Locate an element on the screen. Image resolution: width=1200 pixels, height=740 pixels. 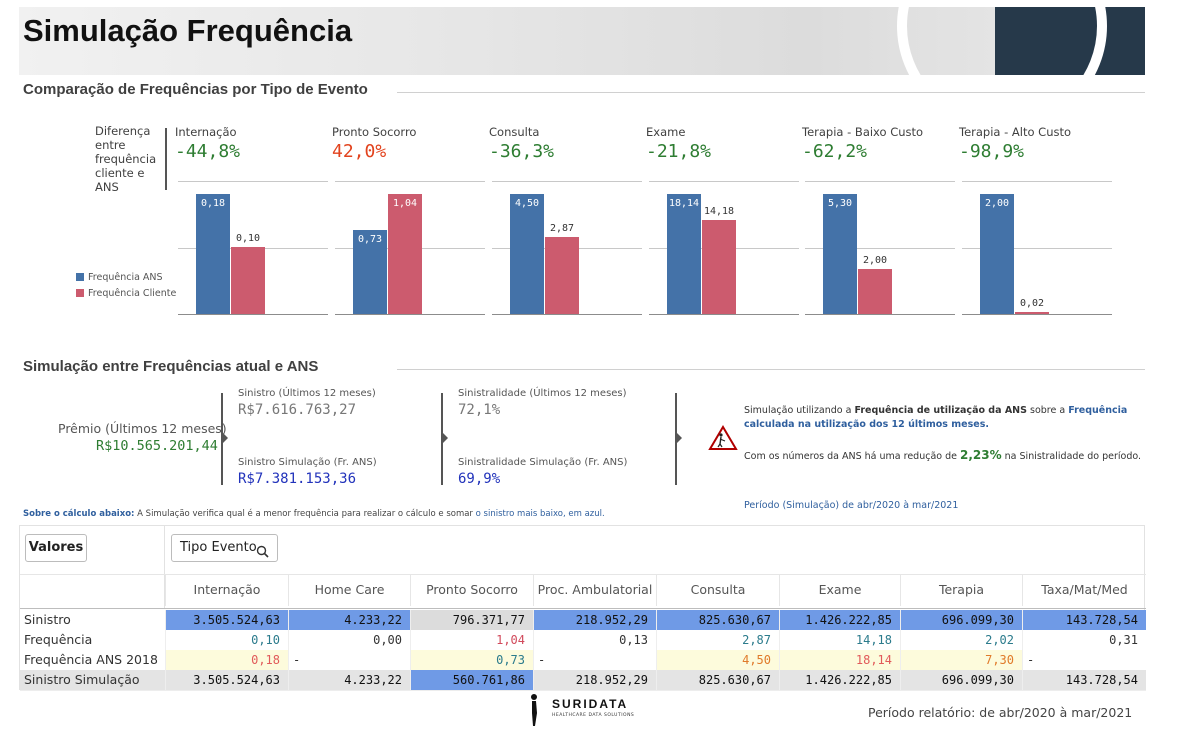
about-bold: Sobre o cálculo abaixo: is located at coordinates (79, 514).